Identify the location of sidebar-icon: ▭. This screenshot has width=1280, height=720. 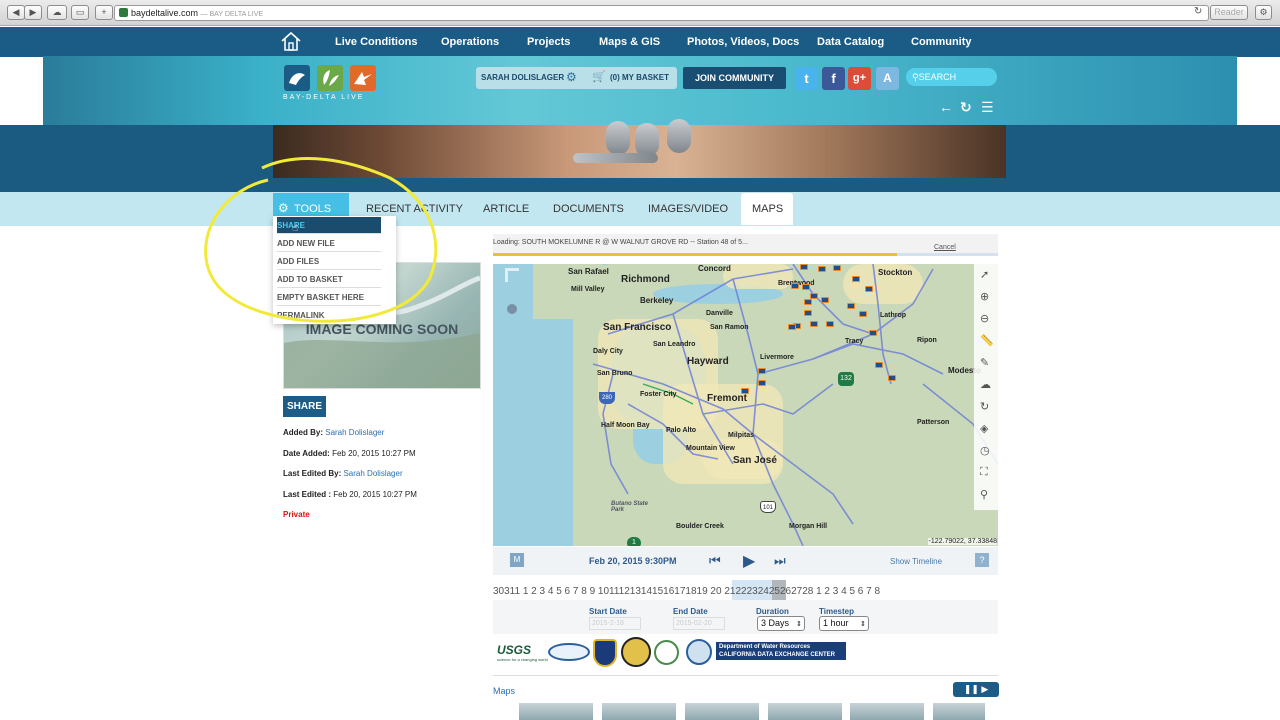
(80, 12).